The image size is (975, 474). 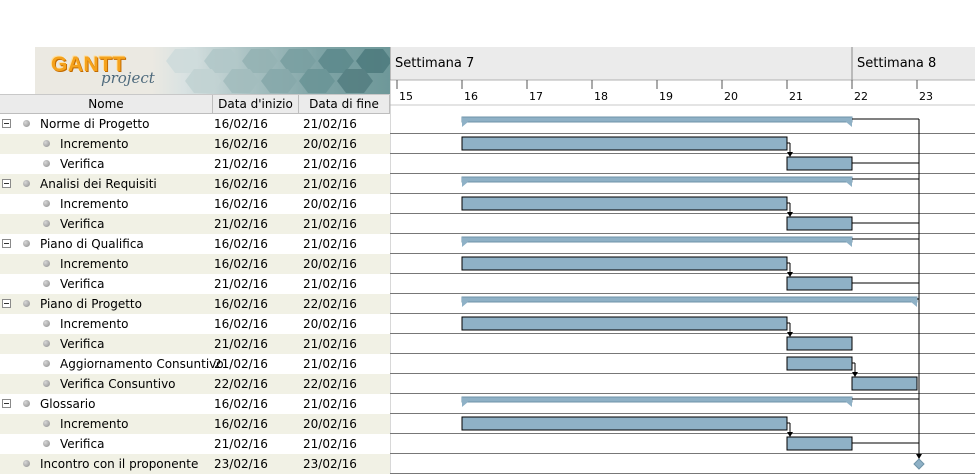 I want to click on column-header-end-date: Data di fine, so click(x=344, y=104).